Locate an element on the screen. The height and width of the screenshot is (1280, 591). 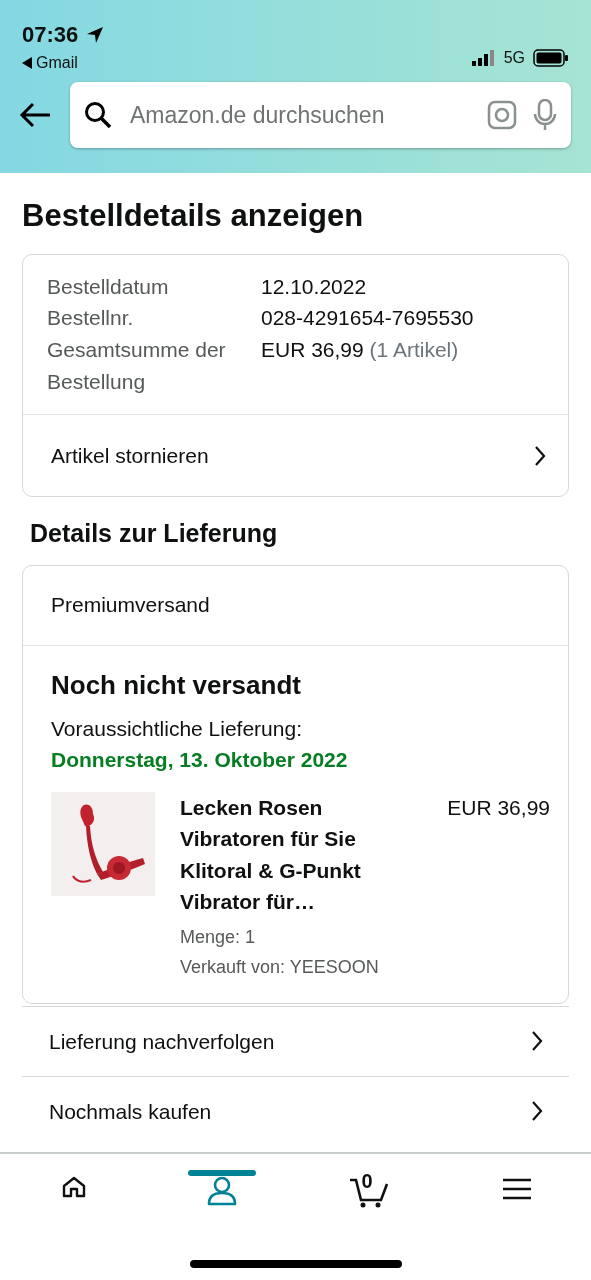
quantity-text: Menge: 1 is located at coordinates (218, 937).